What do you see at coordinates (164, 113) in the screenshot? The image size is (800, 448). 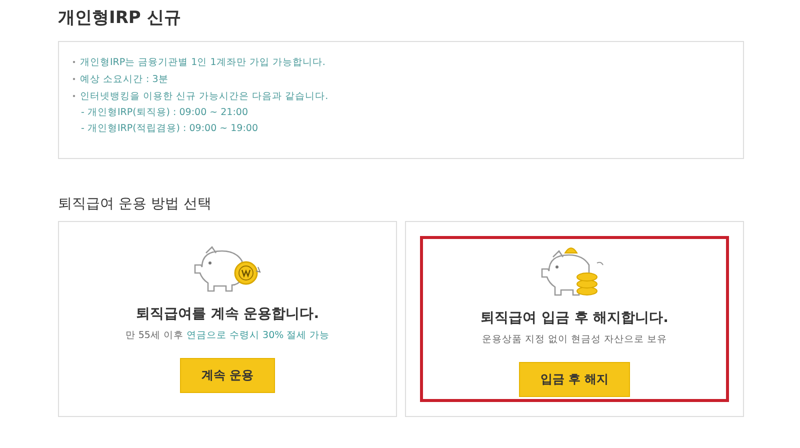 I see `notice-subtext: - 개인형IRP(퇴직용) : 09:00 ~ 21:00` at bounding box center [164, 113].